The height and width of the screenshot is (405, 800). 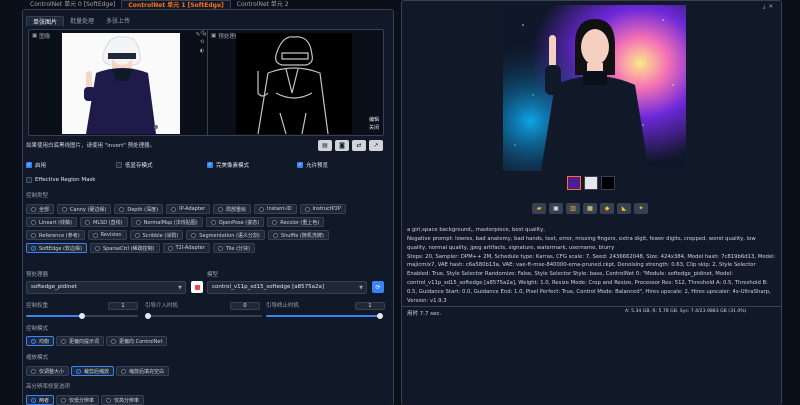 What do you see at coordinates (573, 208) in the screenshot?
I see `zip-icon: ▥` at bounding box center [573, 208].